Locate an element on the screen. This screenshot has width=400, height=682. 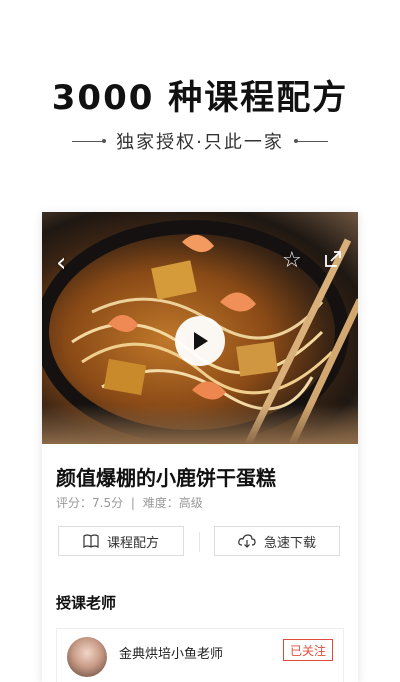
teacher-item: 金典烘培小鱼老师 已关注 is located at coordinates (200, 655).